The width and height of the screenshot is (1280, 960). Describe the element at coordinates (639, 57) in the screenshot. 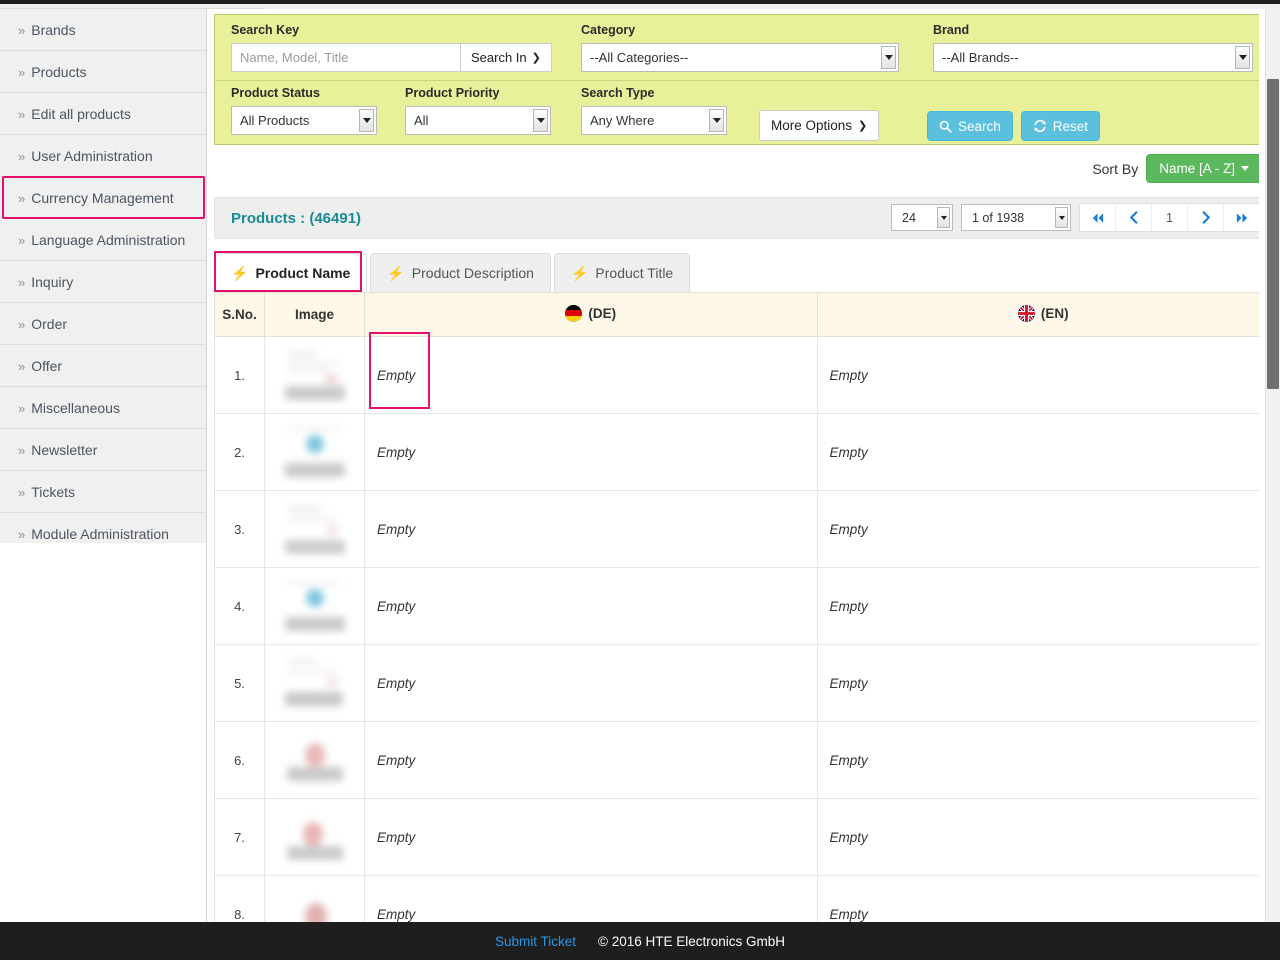

I see `category-value: --All Categories--` at that location.